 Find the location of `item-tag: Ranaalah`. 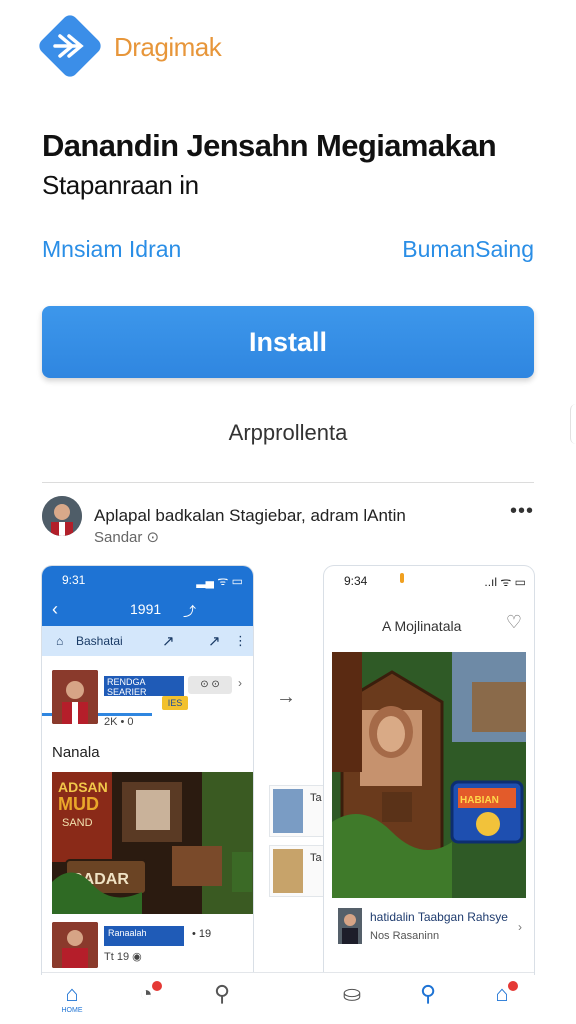

item-tag: Ranaalah is located at coordinates (144, 936).